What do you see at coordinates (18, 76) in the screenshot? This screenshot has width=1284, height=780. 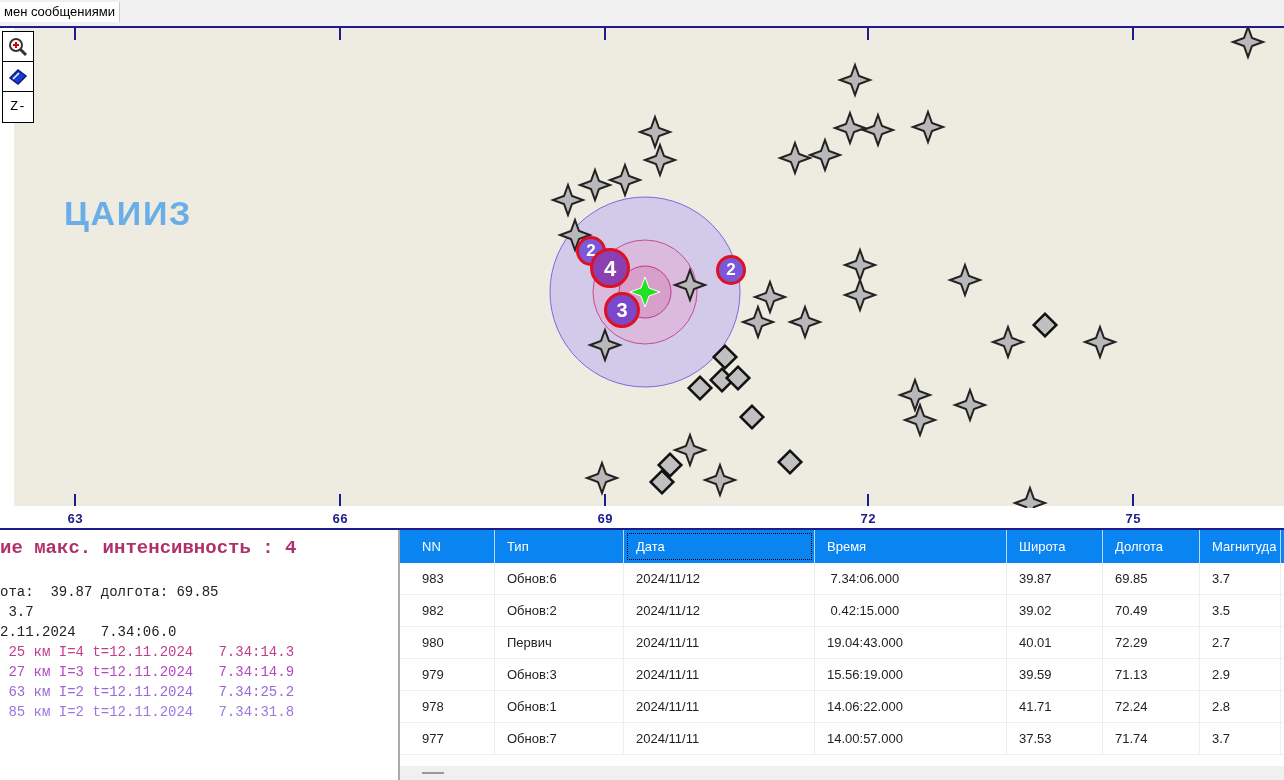 I see `eraser-icon` at bounding box center [18, 76].